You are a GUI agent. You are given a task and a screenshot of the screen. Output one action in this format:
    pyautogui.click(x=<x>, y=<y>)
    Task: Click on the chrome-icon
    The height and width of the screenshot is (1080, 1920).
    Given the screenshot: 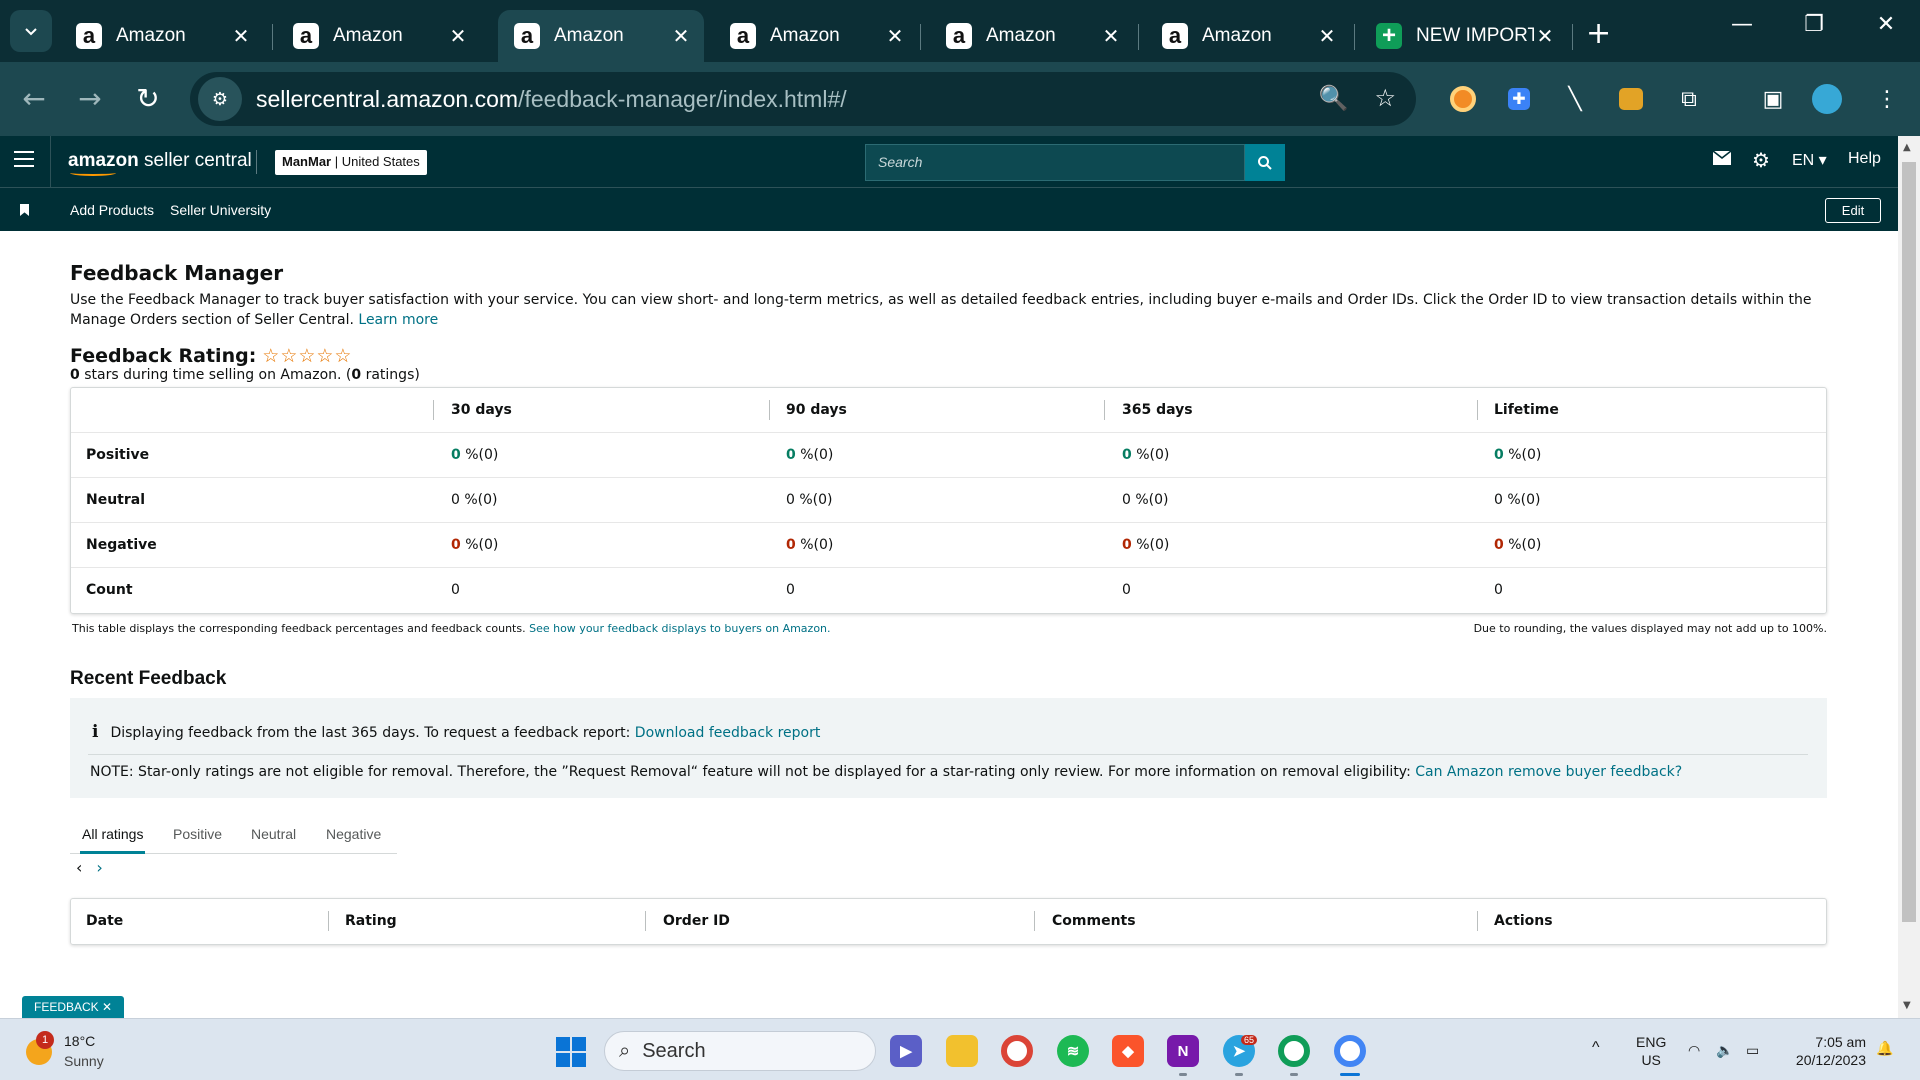 What is the action you would take?
    pyautogui.click(x=1017, y=1051)
    